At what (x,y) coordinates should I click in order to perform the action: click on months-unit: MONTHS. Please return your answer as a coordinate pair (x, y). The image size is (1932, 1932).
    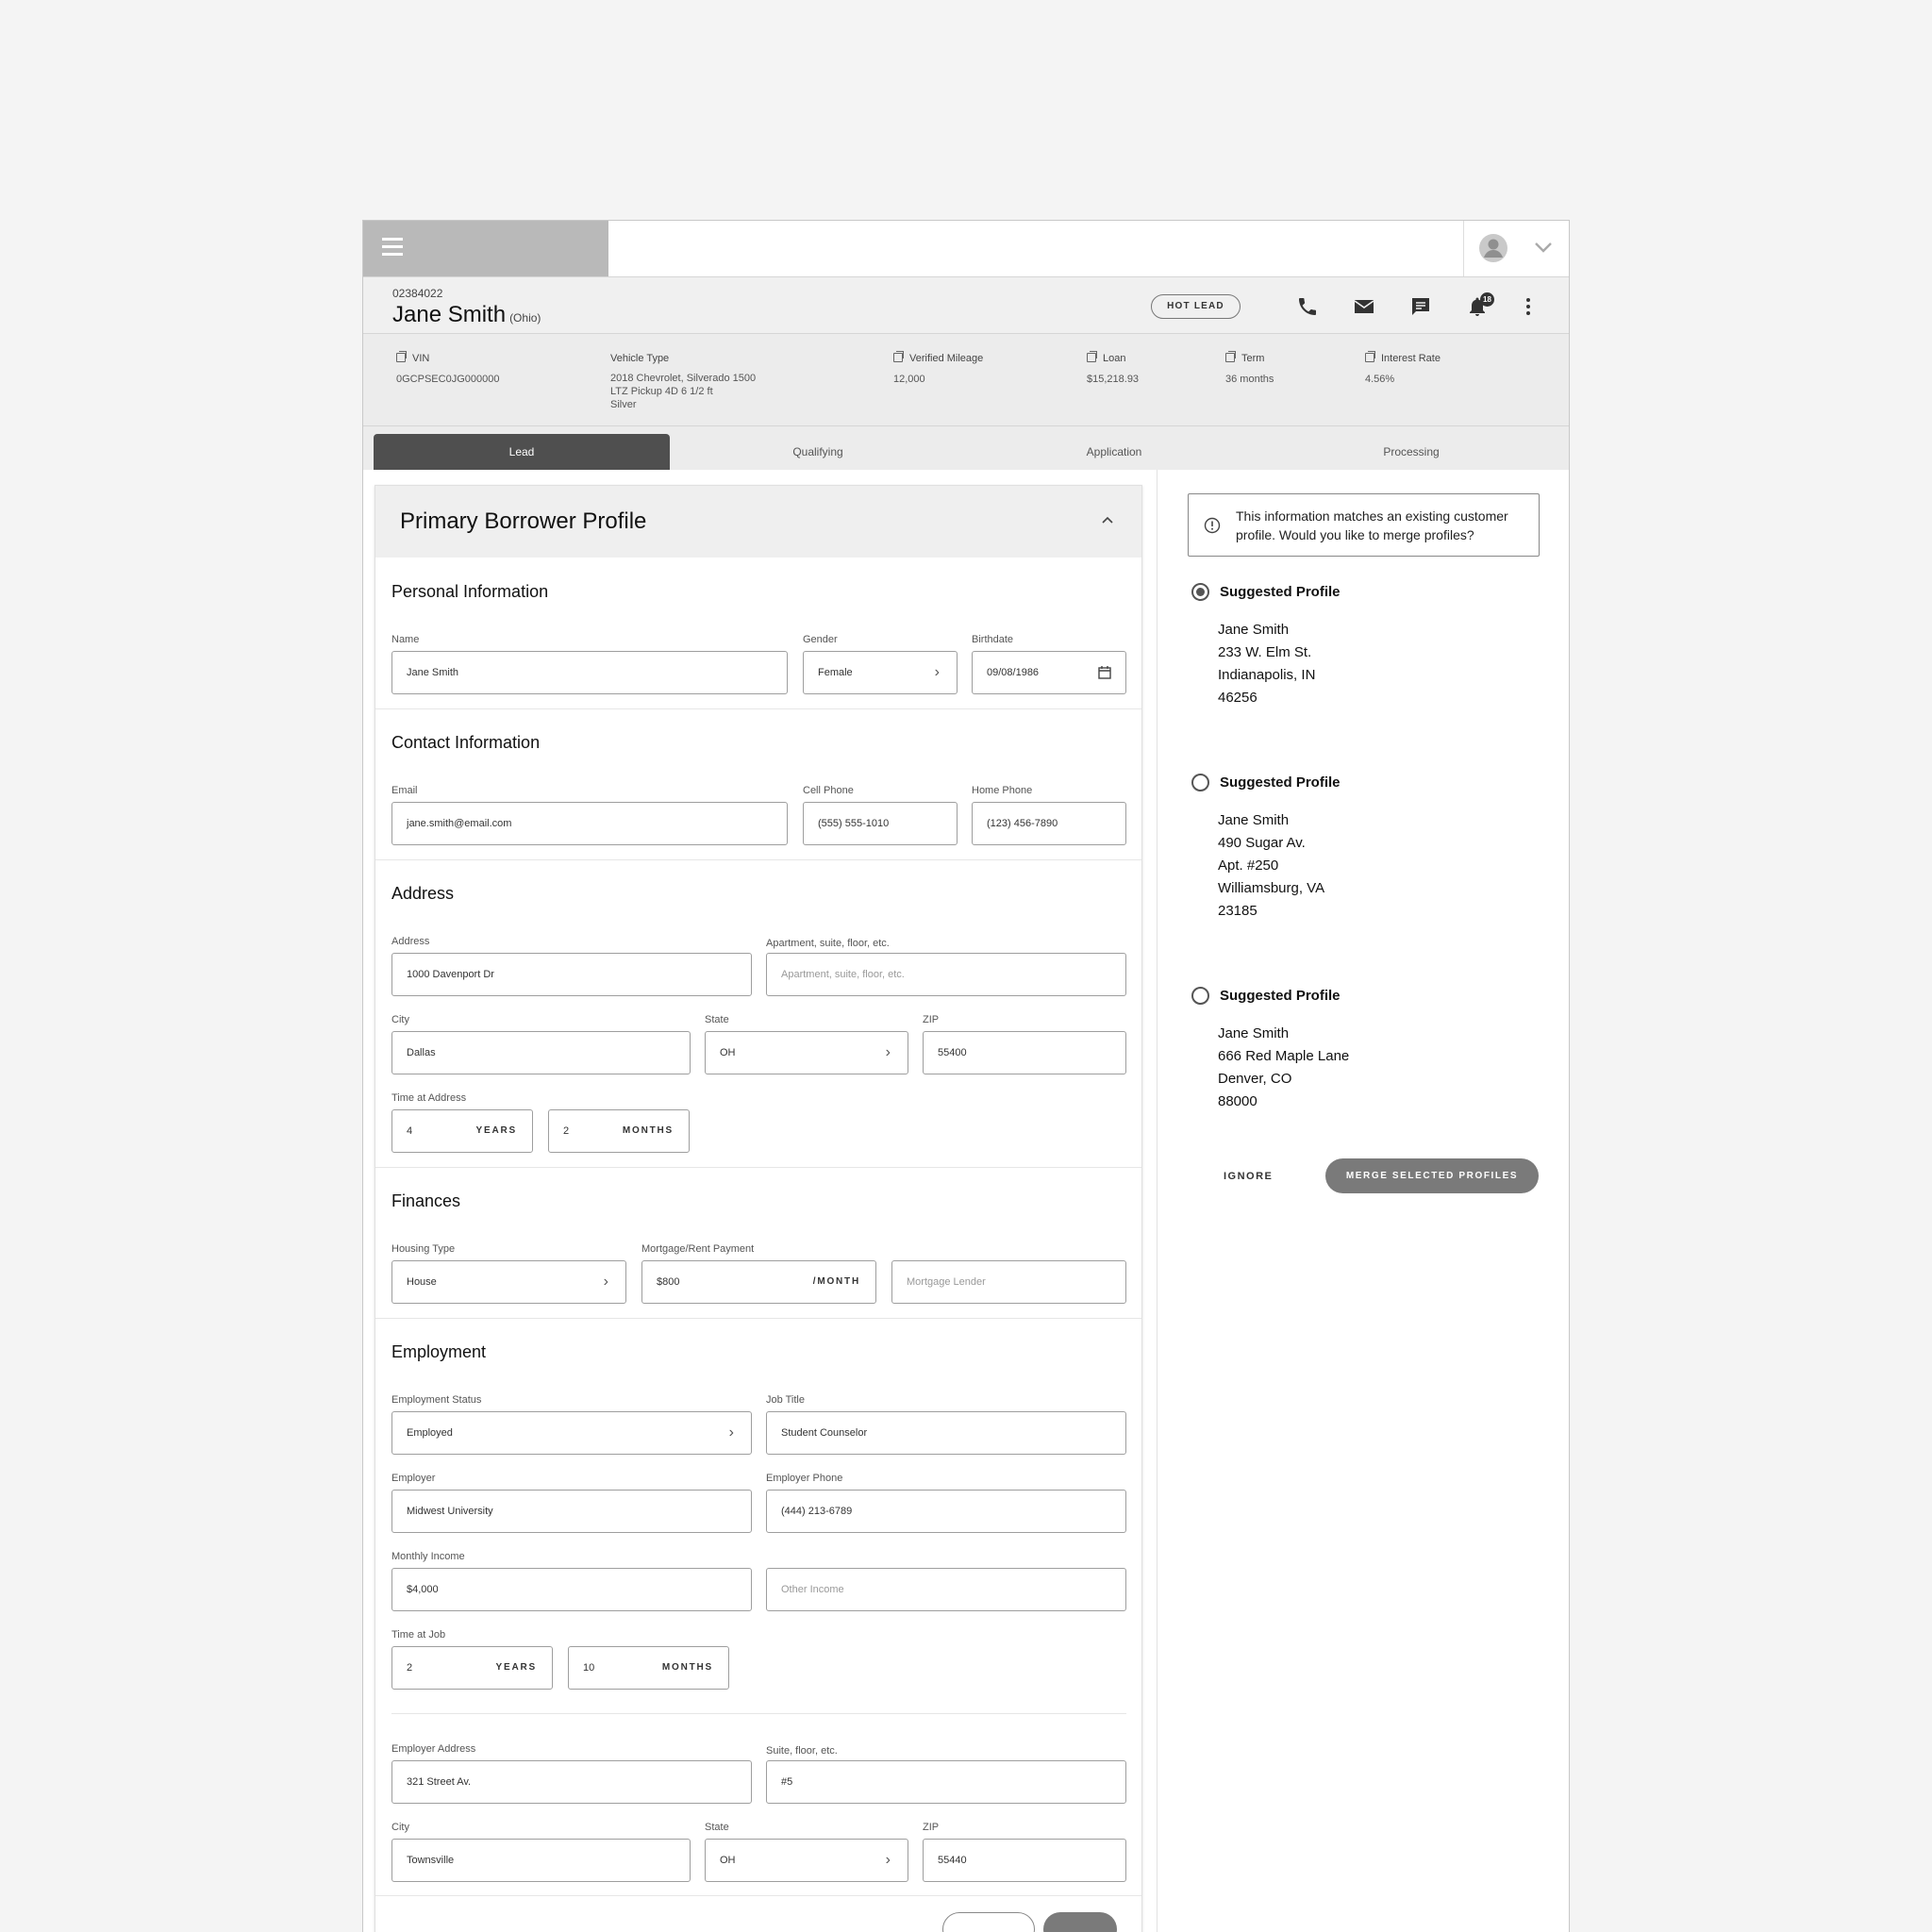
    Looking at the image, I should click on (648, 1130).